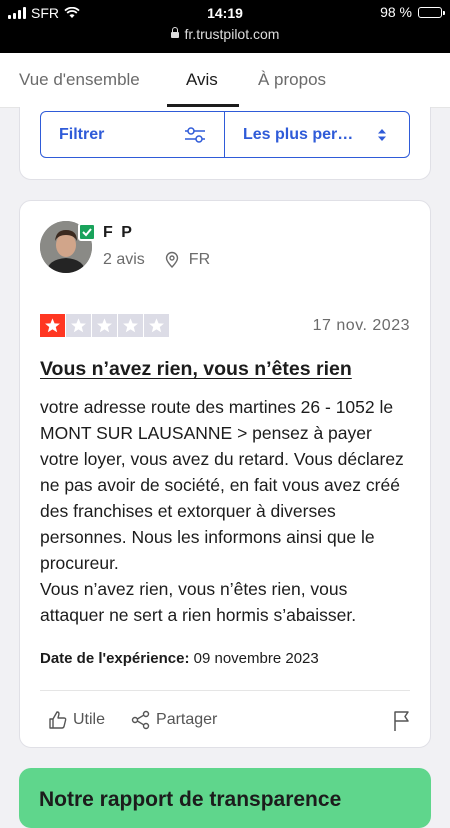 This screenshot has width=450, height=828. What do you see at coordinates (232, 34) in the screenshot?
I see `url-text: fr.trustpilot.com` at bounding box center [232, 34].